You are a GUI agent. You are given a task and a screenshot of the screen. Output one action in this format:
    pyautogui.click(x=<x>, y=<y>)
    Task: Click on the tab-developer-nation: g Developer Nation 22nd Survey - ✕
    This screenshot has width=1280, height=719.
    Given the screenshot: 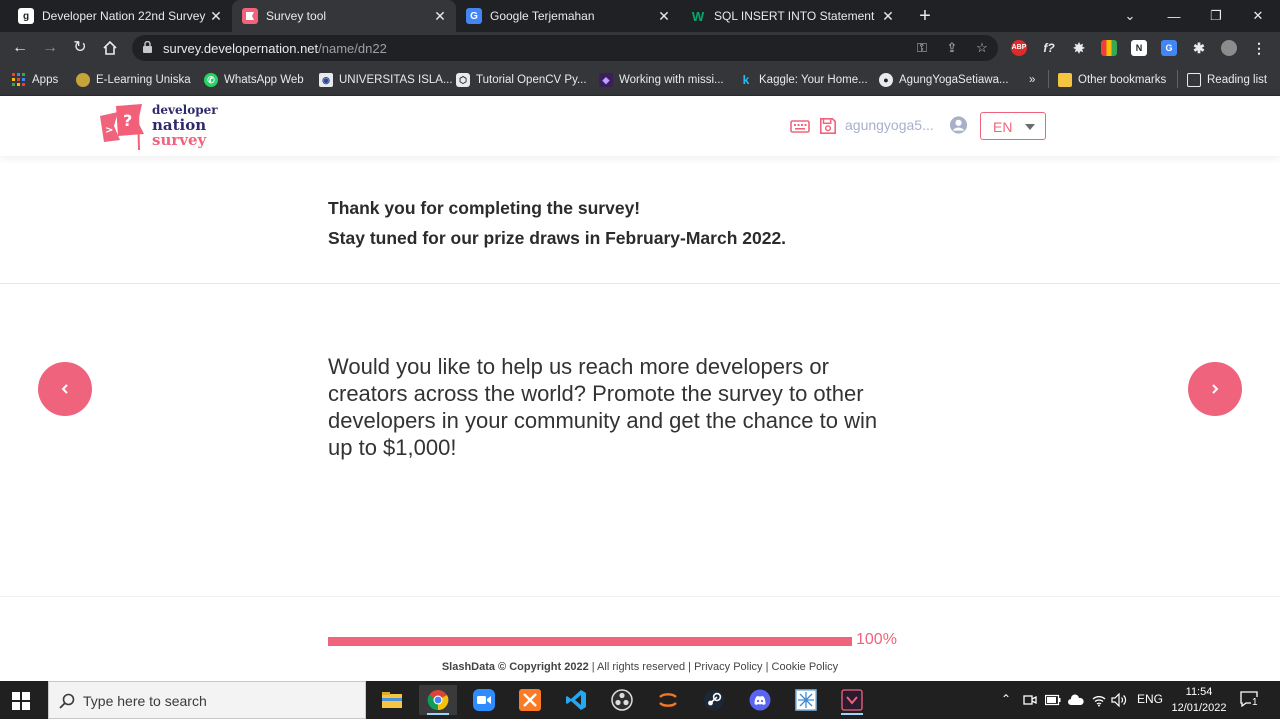 What is the action you would take?
    pyautogui.click(x=120, y=16)
    